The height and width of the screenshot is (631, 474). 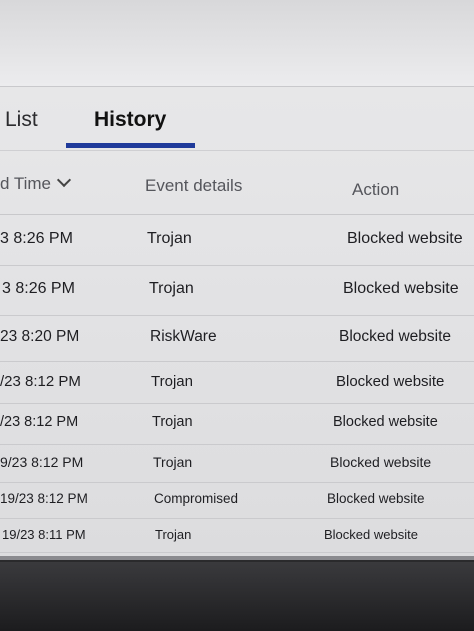 I want to click on column-header-time-label: d Time, so click(x=26, y=183).